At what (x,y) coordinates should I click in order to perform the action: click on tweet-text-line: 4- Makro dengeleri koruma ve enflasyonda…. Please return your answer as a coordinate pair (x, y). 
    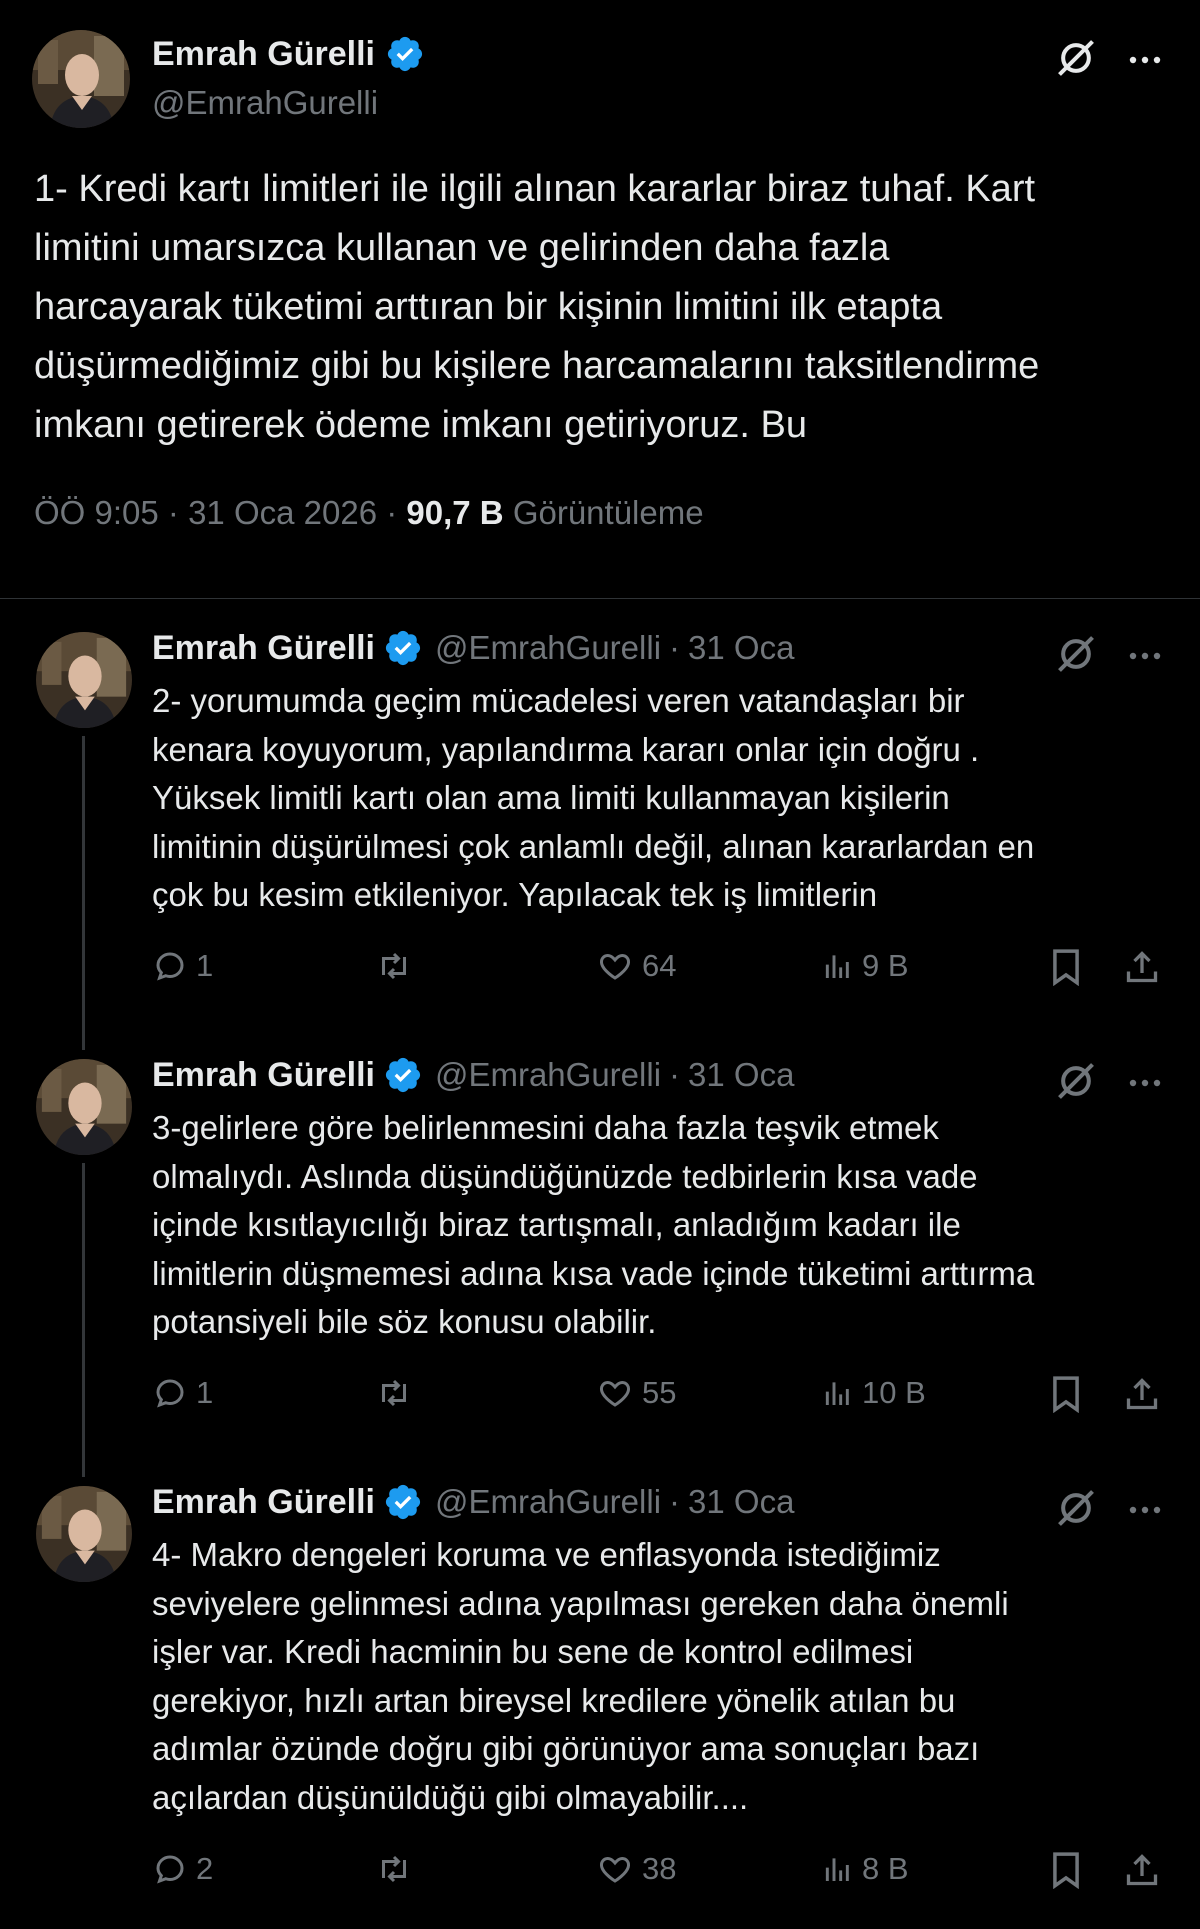
    Looking at the image, I should click on (546, 1554).